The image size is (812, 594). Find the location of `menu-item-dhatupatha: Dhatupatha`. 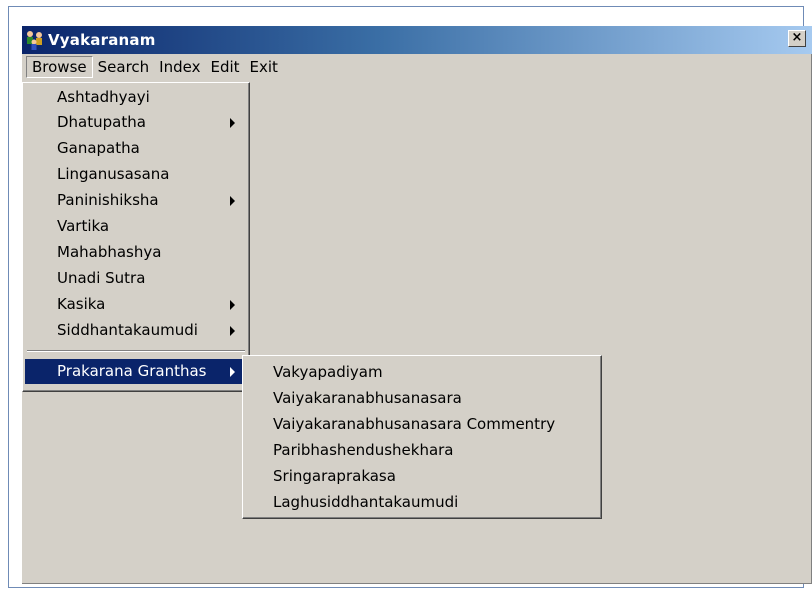

menu-item-dhatupatha: Dhatupatha is located at coordinates (136, 122).